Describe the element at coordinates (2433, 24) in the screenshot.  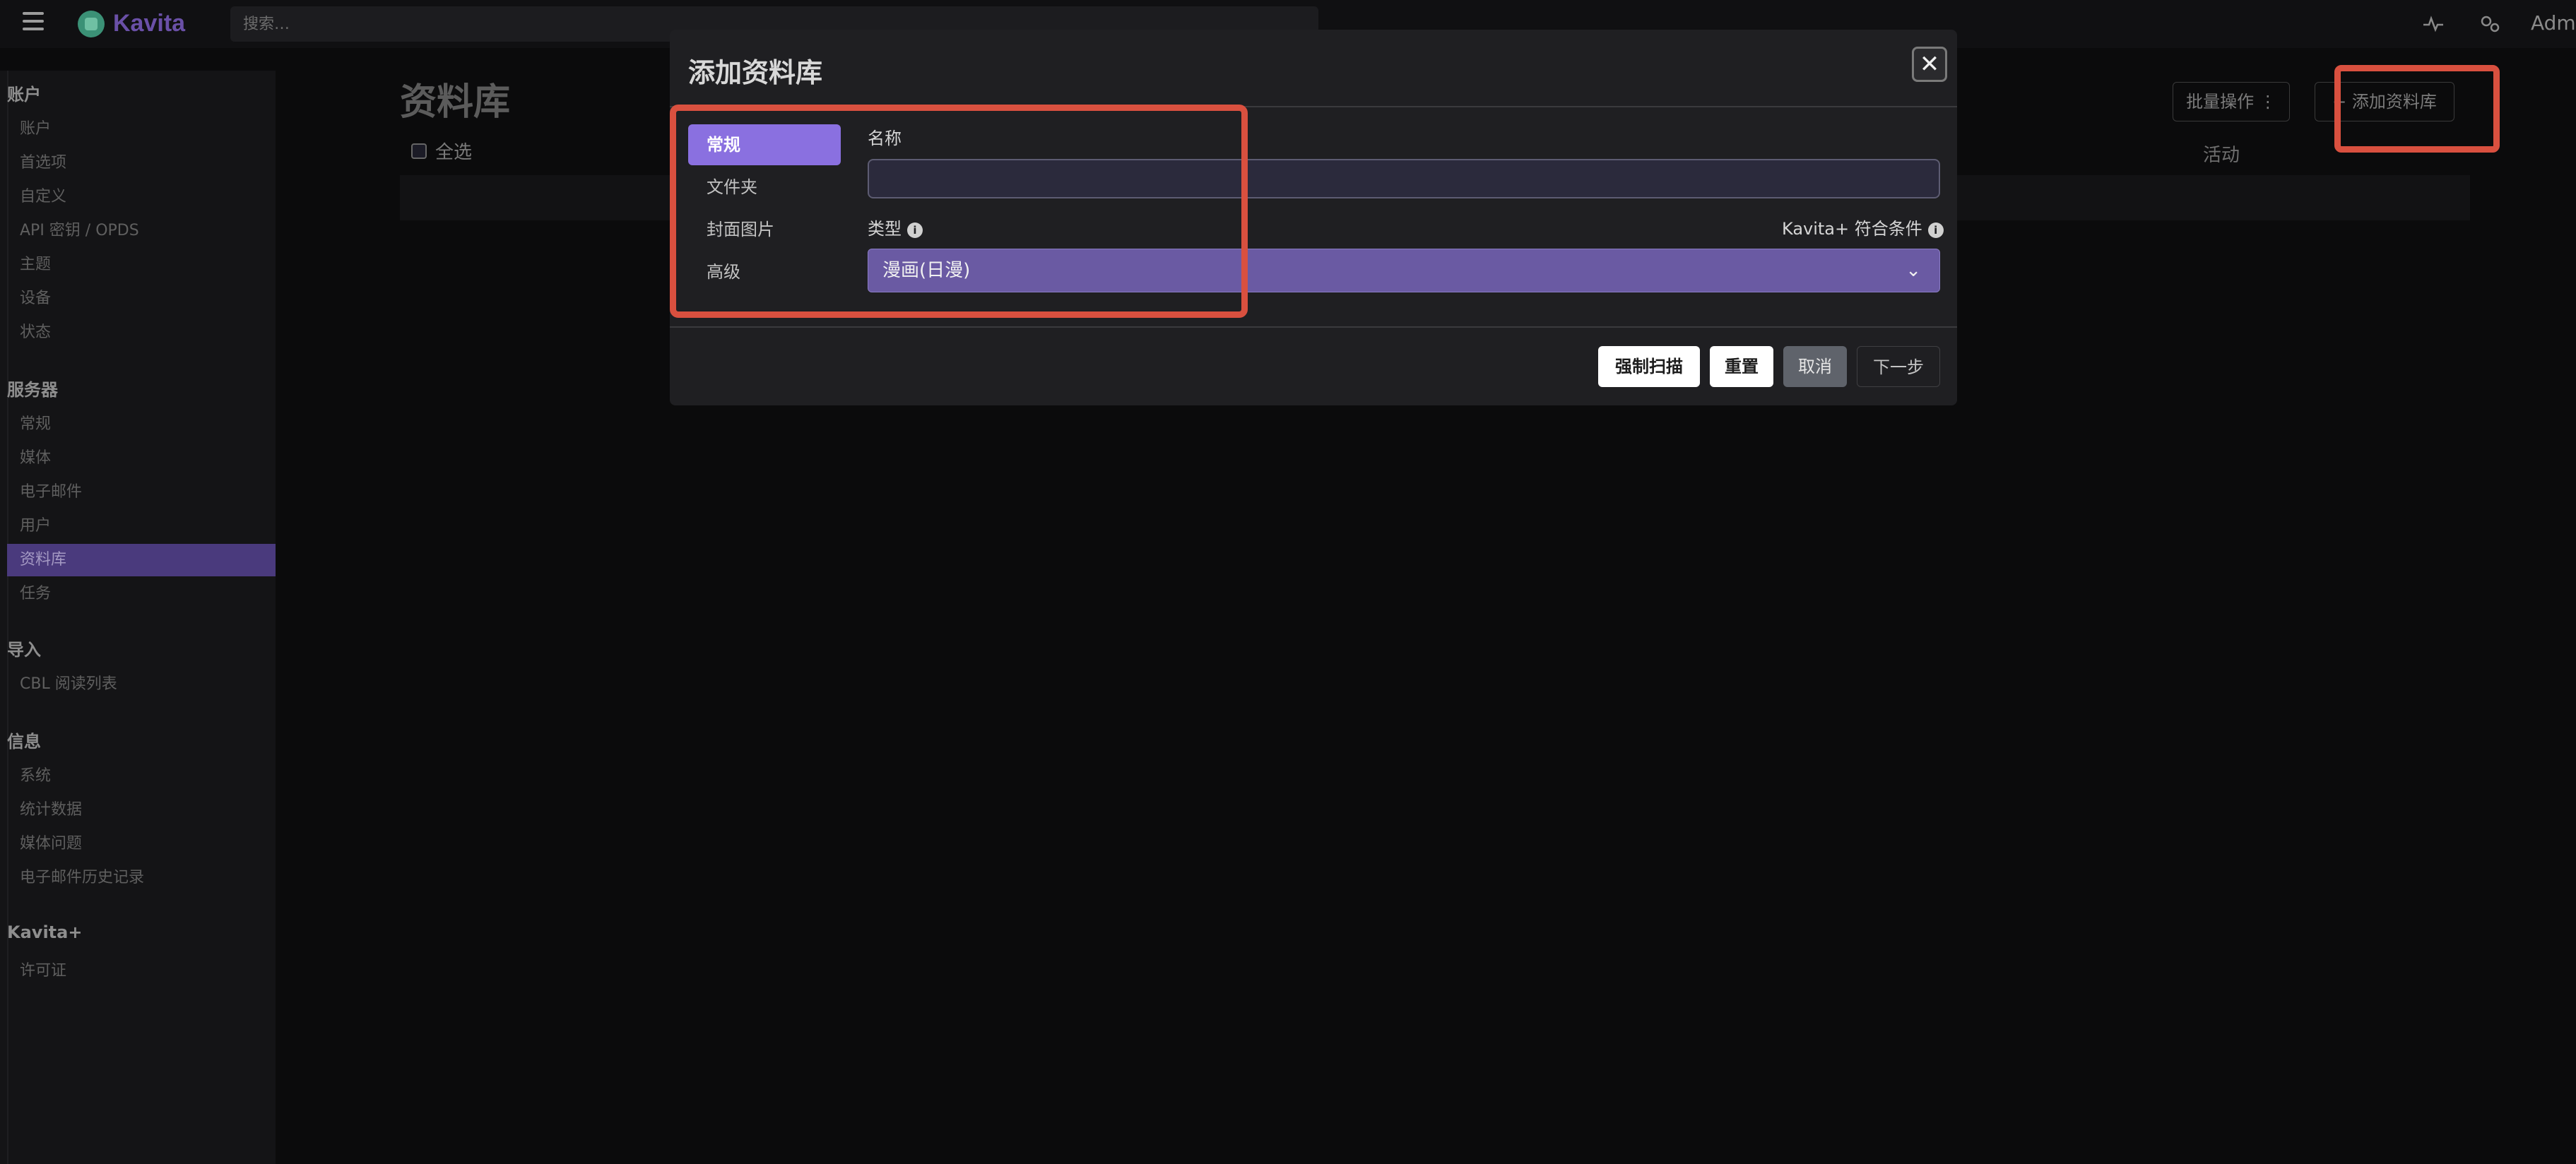
I see `activity-pulse-icon` at that location.